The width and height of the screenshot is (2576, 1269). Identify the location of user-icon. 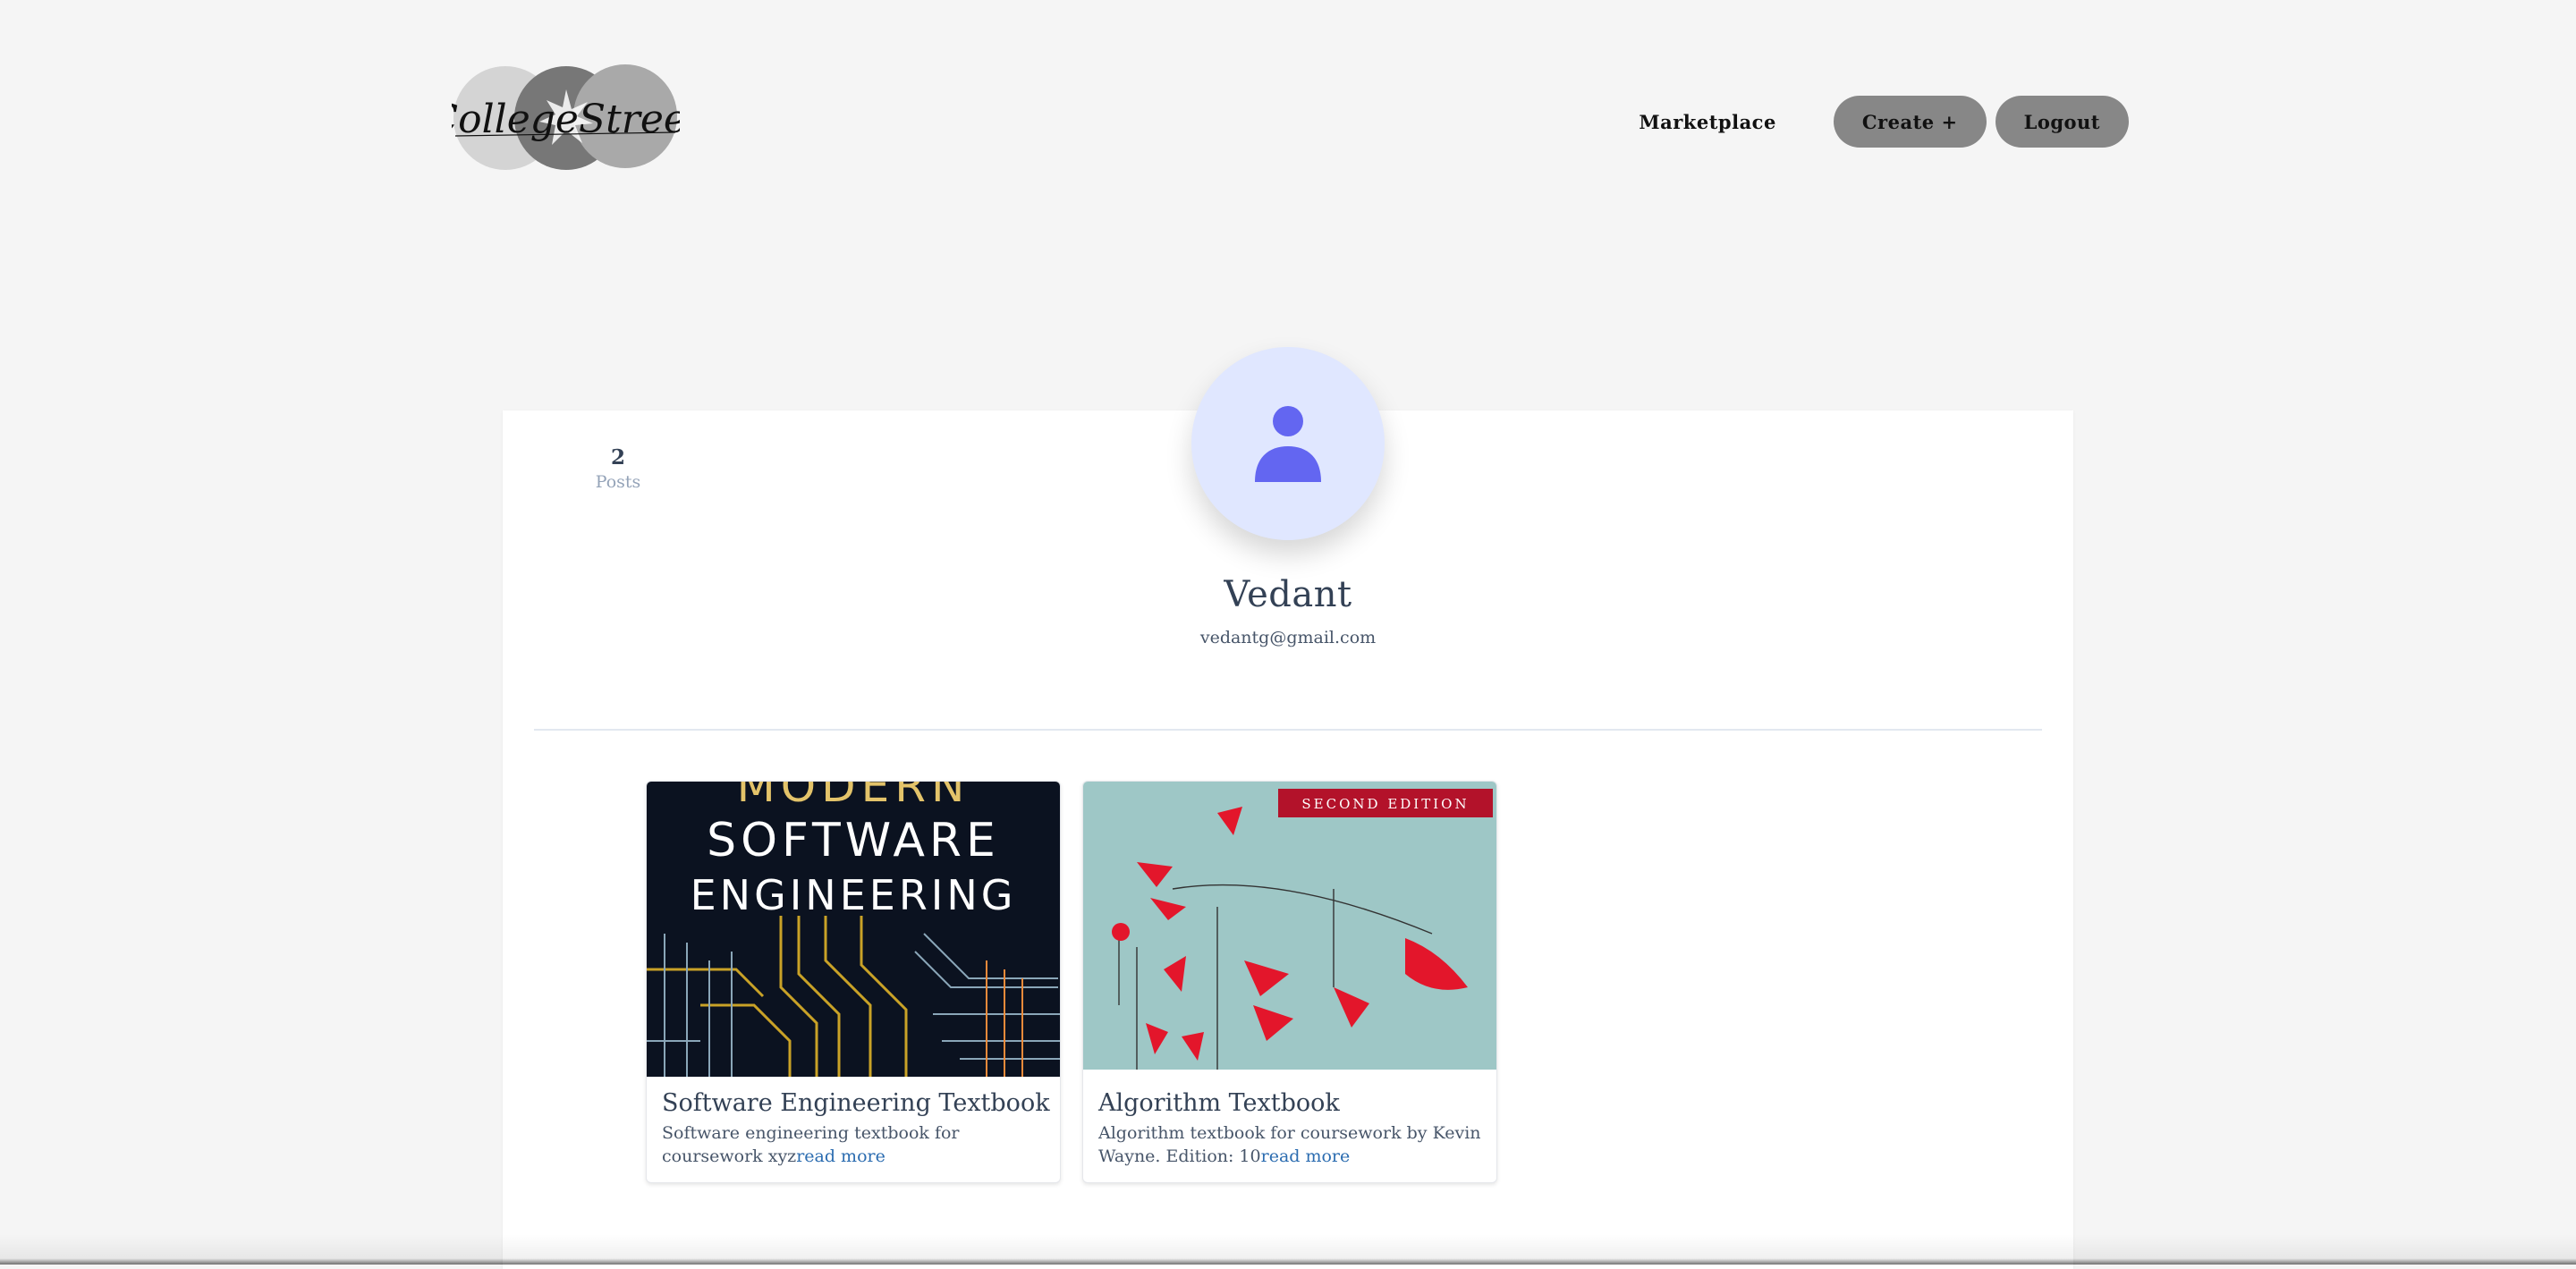
(1288, 444).